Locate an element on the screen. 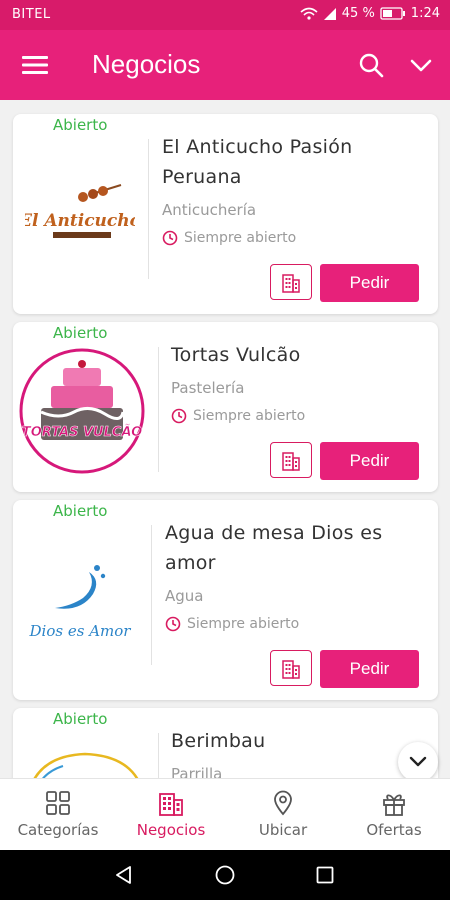  business-logo is located at coordinates (86, 765).